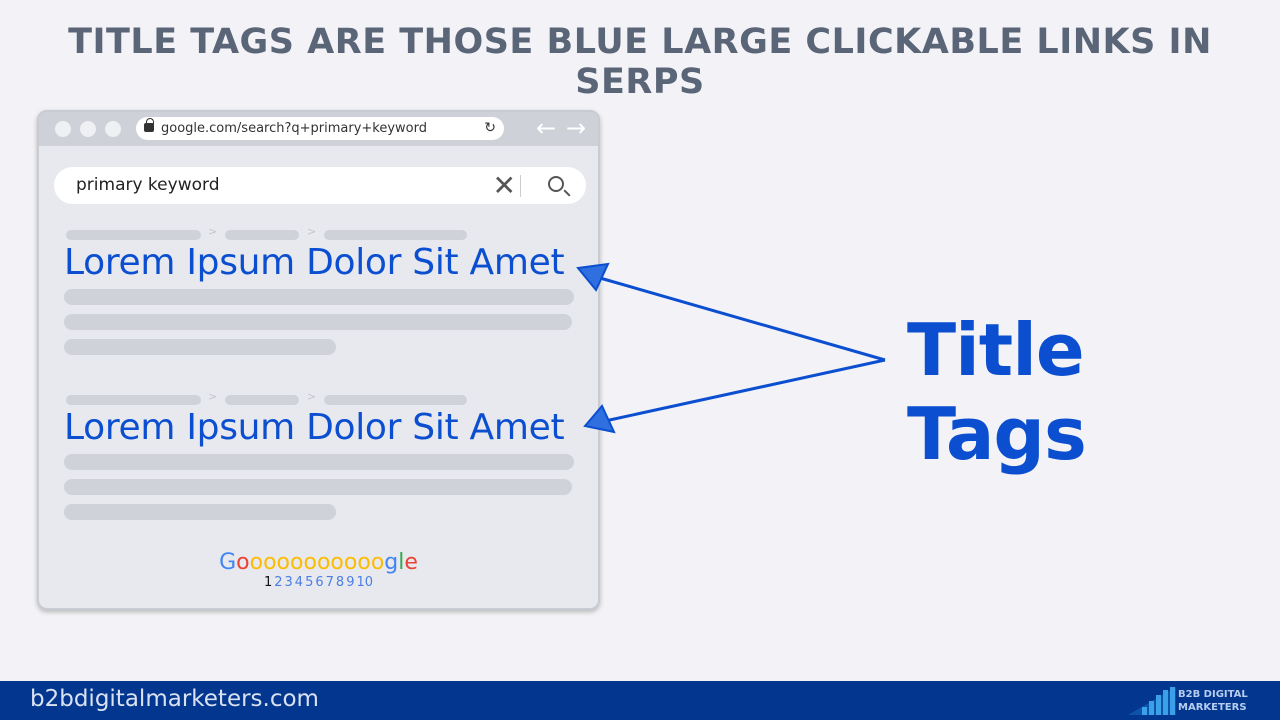 This screenshot has height=720, width=1280. I want to click on site-url: b2bdigitalmarketers.com, so click(174, 699).